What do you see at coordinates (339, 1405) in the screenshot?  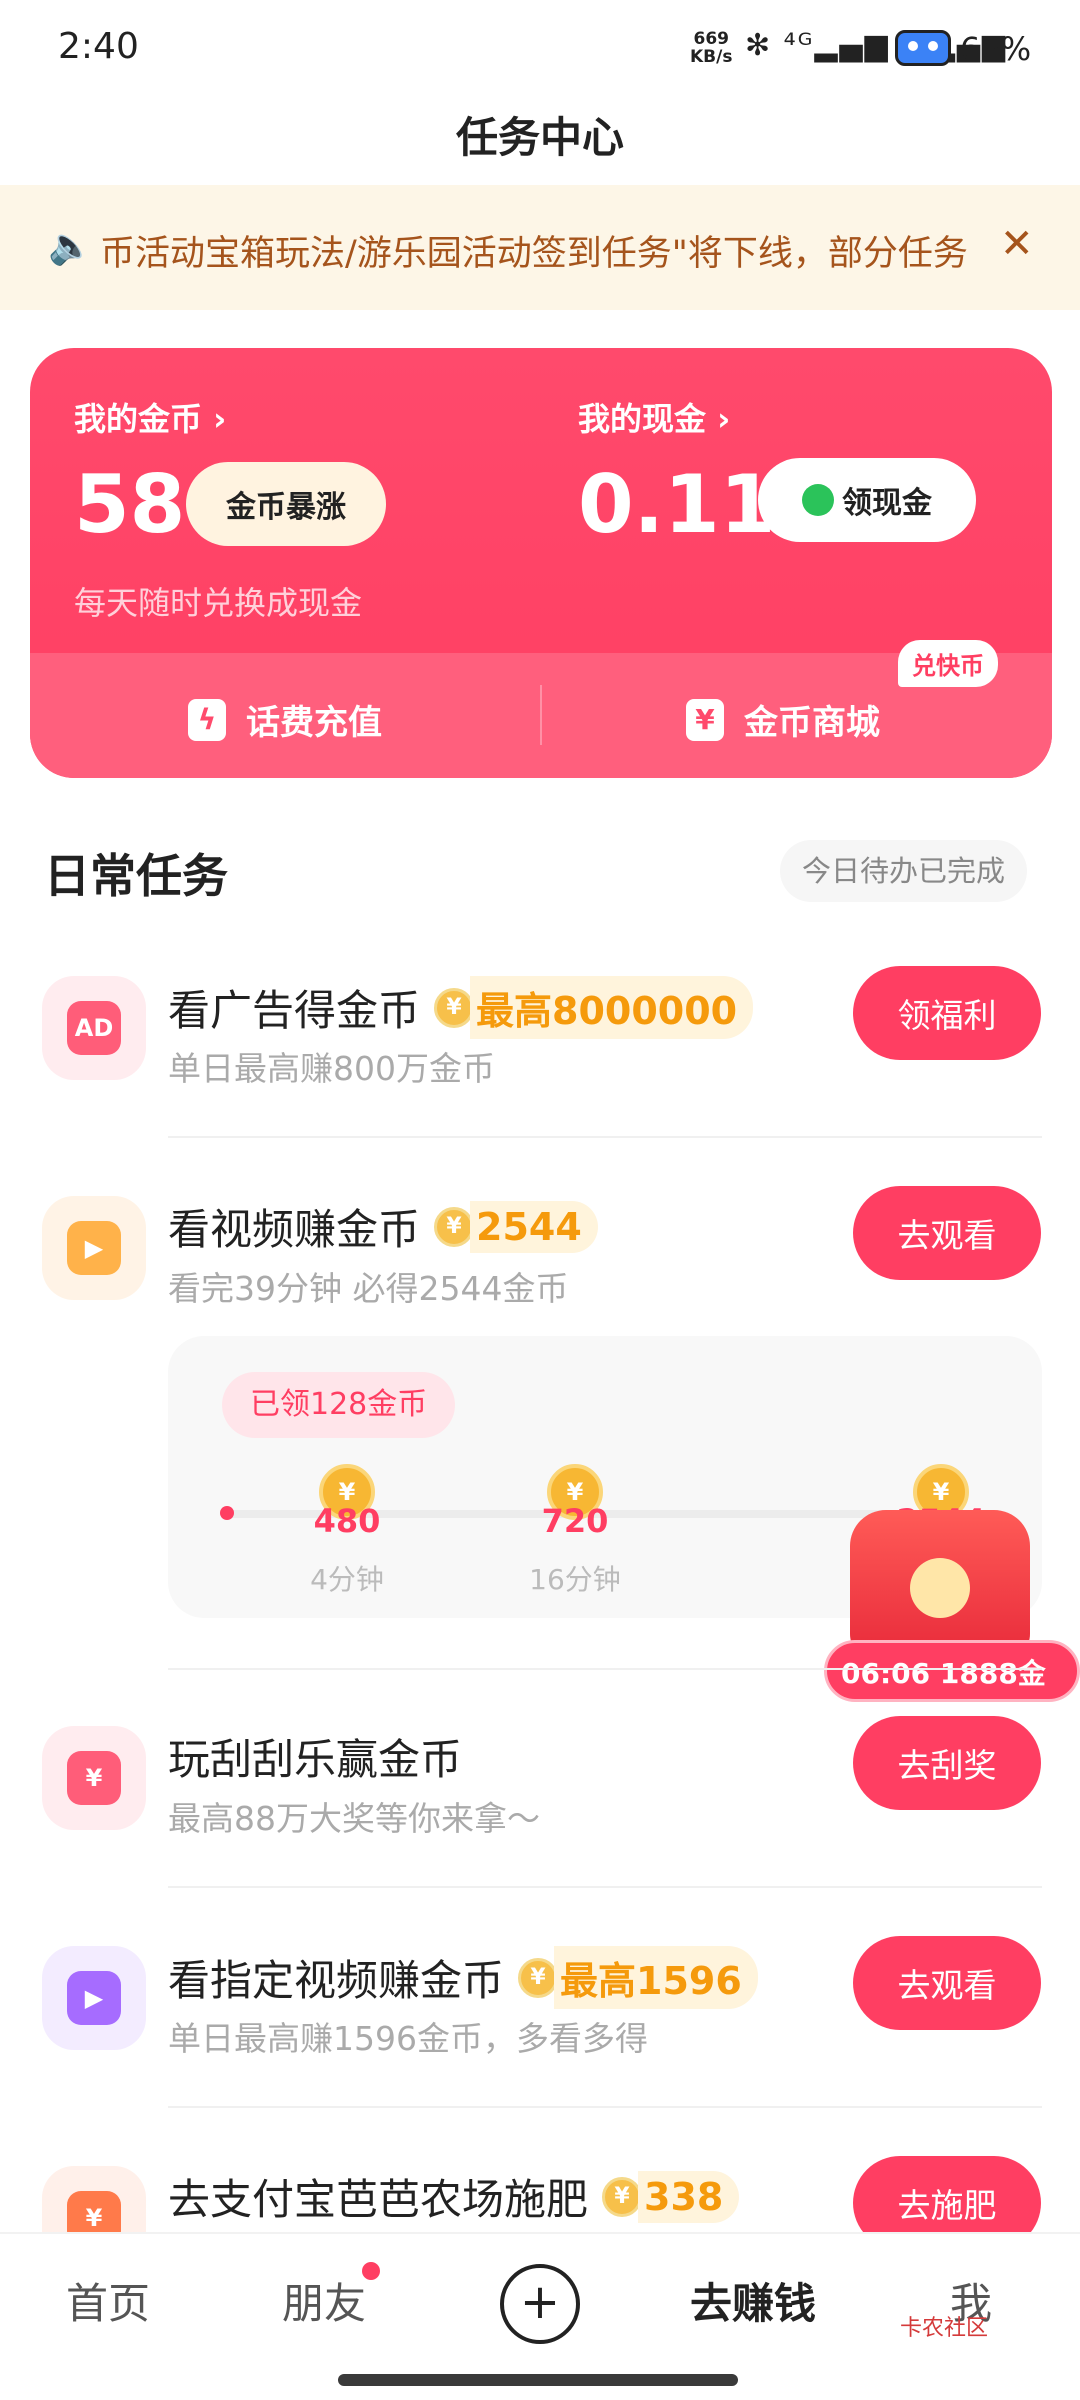 I see `claimed-tip: 已领128金币` at bounding box center [339, 1405].